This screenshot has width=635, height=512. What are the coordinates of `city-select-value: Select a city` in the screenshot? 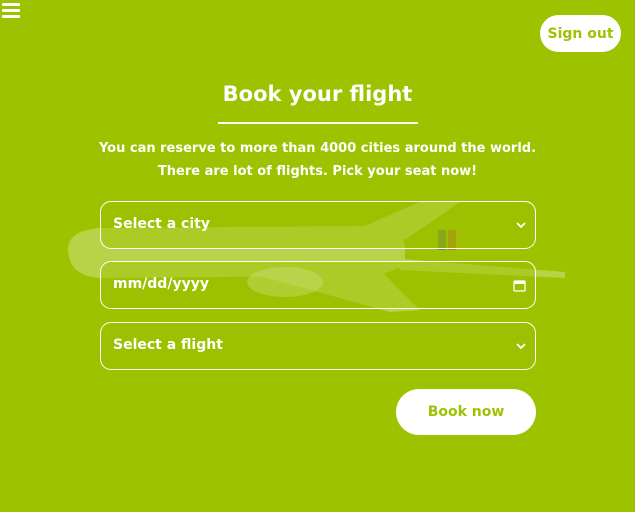 It's located at (161, 224).